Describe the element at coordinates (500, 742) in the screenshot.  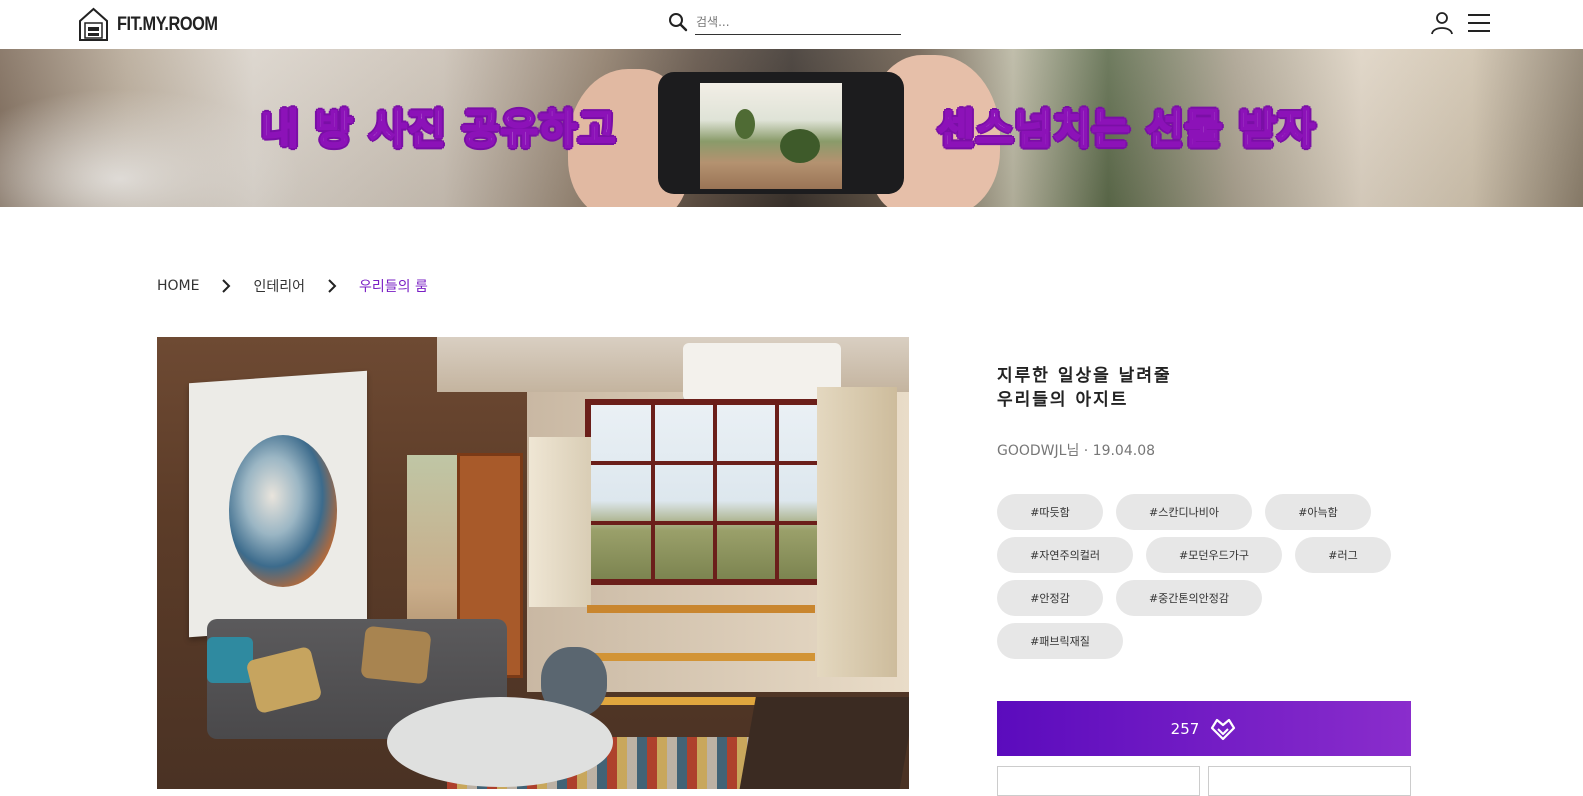
I see `photo-coffee-table` at that location.